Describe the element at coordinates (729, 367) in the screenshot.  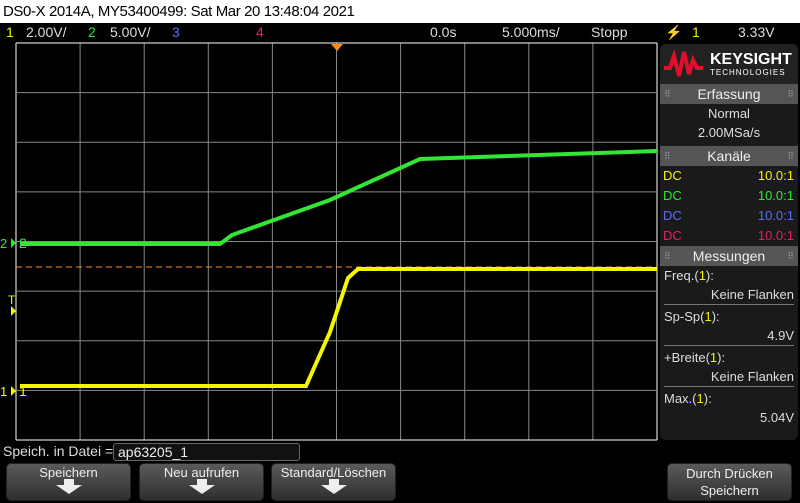
I see `measurement-pos-width: +Breite(1): Keine Flanken` at that location.